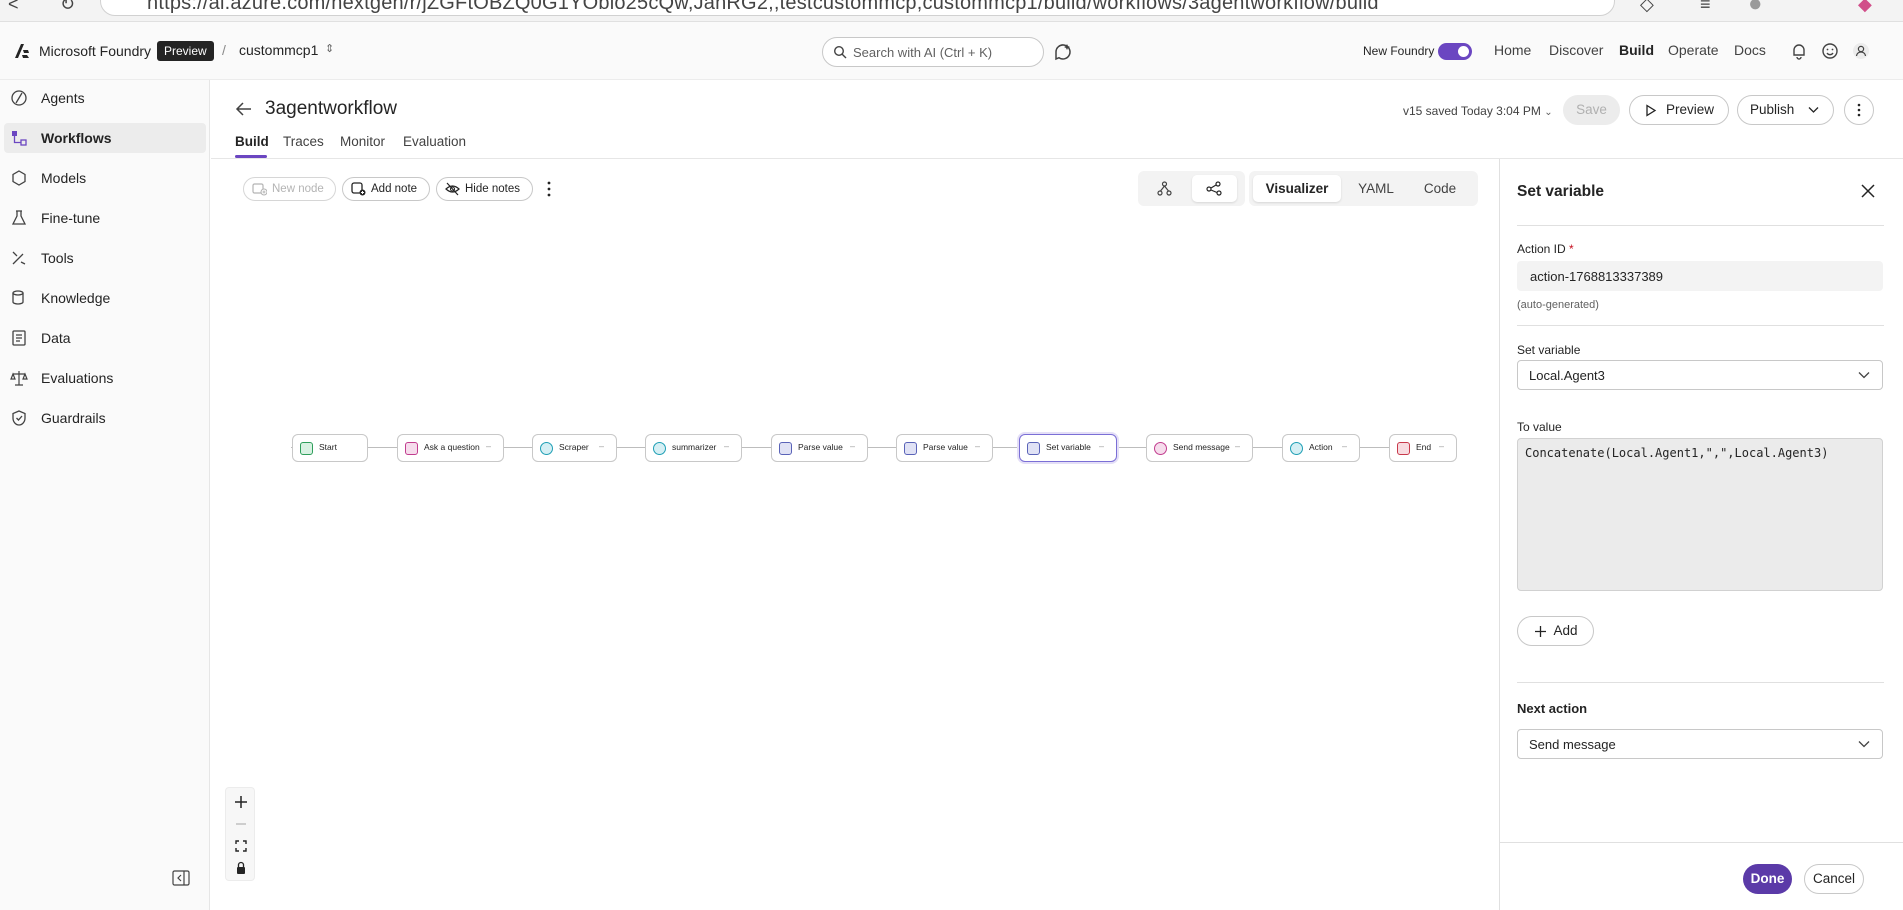 The width and height of the screenshot is (1903, 910). Describe the element at coordinates (1512, 50) in the screenshot. I see `nav-home: Home` at that location.